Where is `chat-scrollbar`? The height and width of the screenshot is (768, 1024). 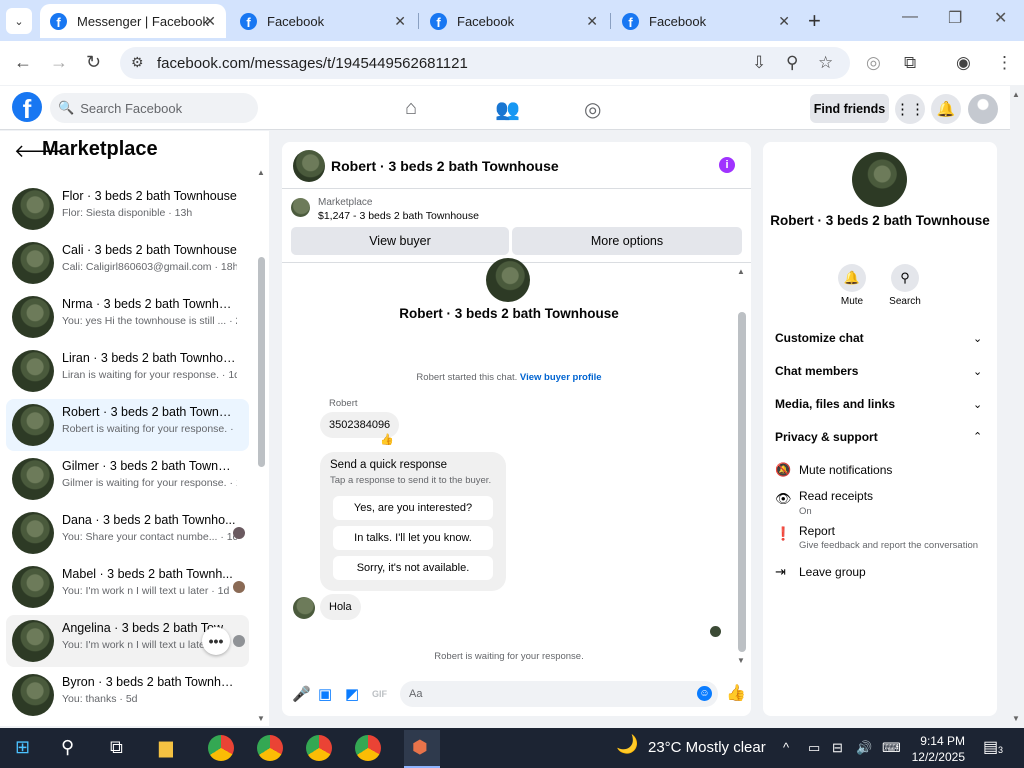 chat-scrollbar is located at coordinates (742, 482).